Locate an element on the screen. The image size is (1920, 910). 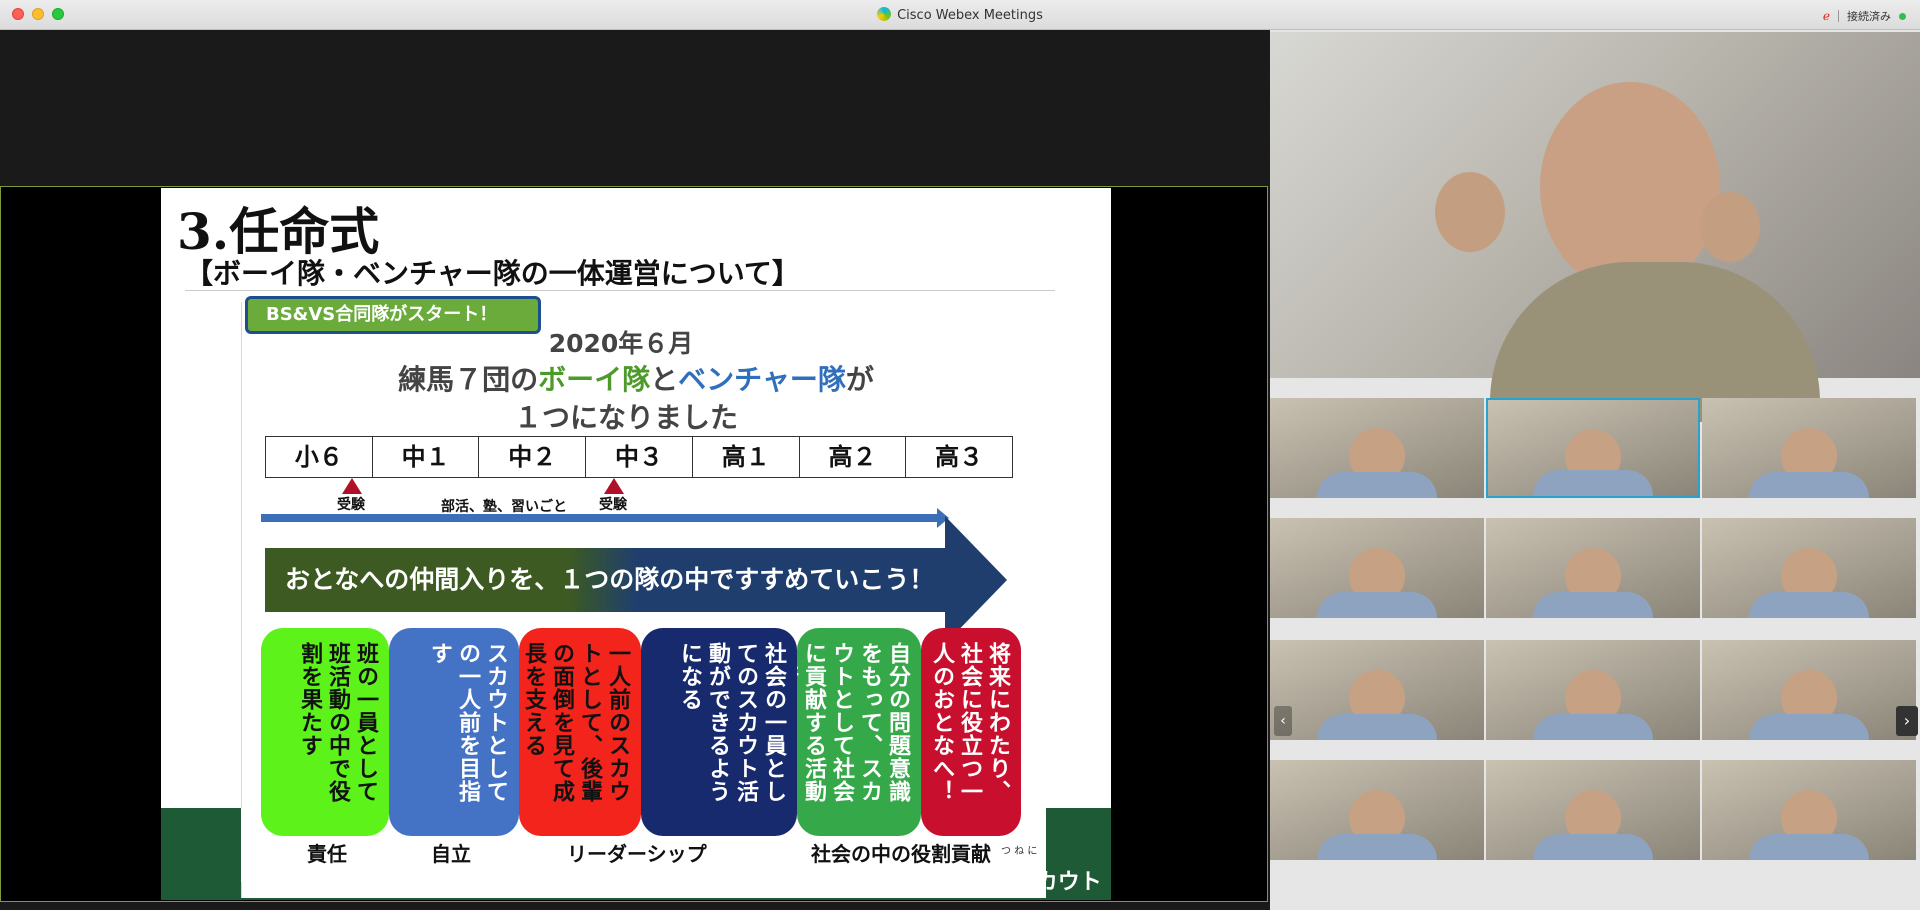
slide-subtitle: 【ボーイ隊・ベンチャー隊の一体運営について】 is located at coordinates (492, 273).